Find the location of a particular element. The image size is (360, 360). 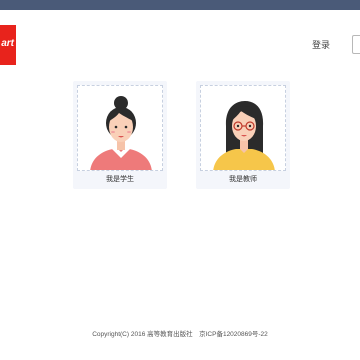

logo-text: art is located at coordinates (7, 43).